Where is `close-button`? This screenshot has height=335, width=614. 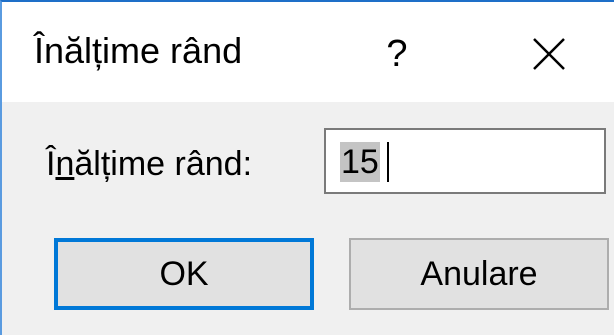
close-button is located at coordinates (549, 54).